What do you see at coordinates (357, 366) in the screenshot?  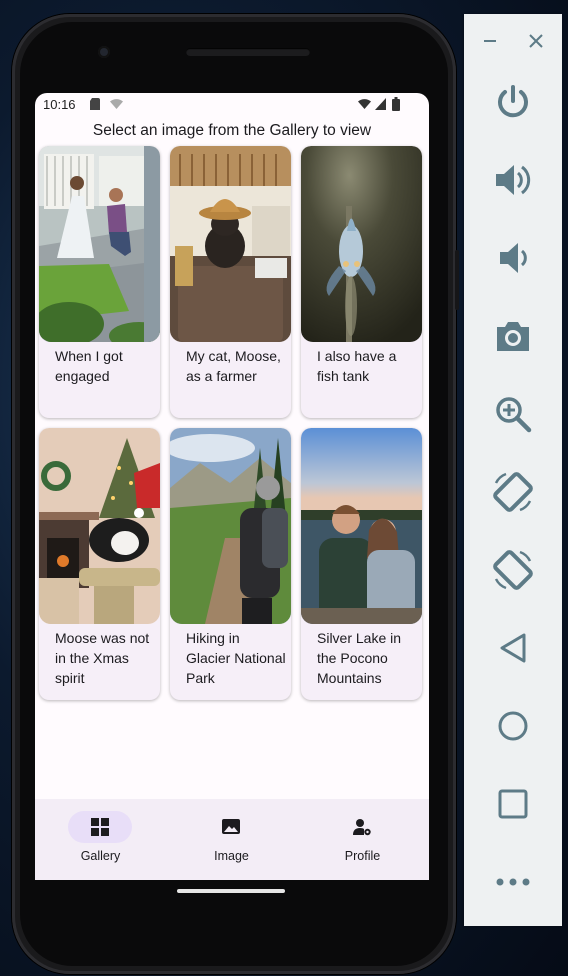 I see `card-caption: I also have a fish tank` at bounding box center [357, 366].